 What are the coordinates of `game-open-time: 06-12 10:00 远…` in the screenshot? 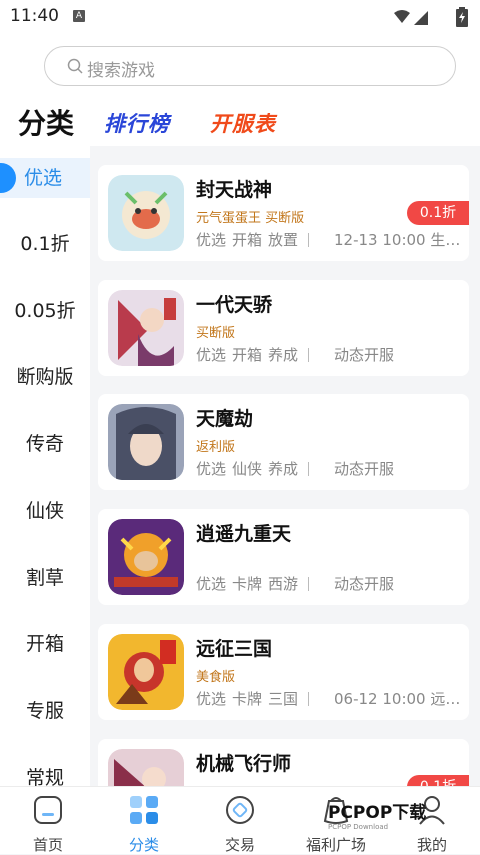 It's located at (397, 699).